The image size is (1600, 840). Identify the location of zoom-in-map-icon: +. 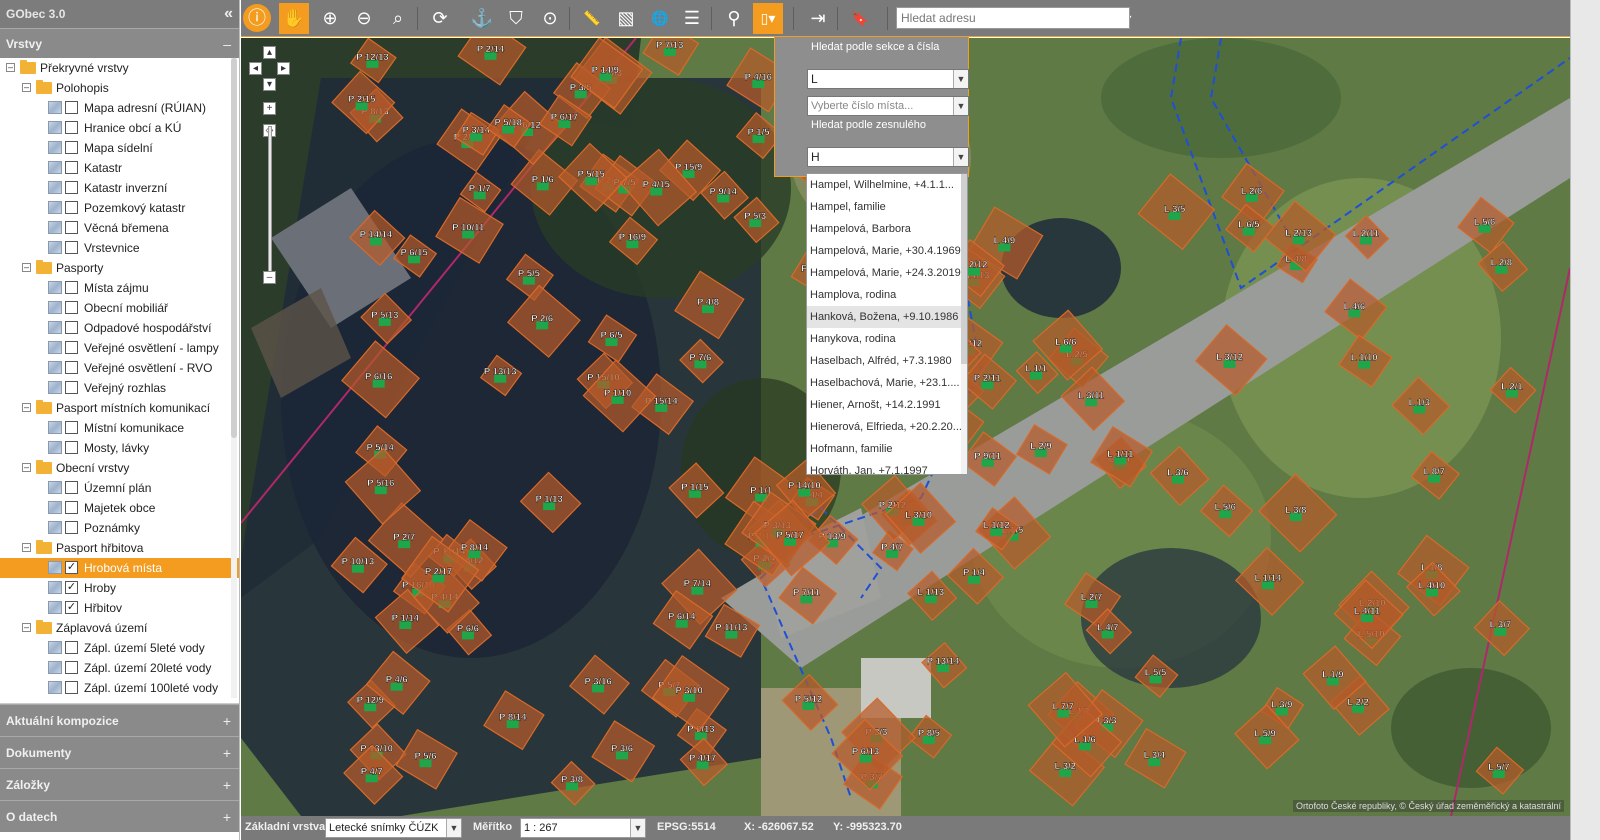
(269, 108).